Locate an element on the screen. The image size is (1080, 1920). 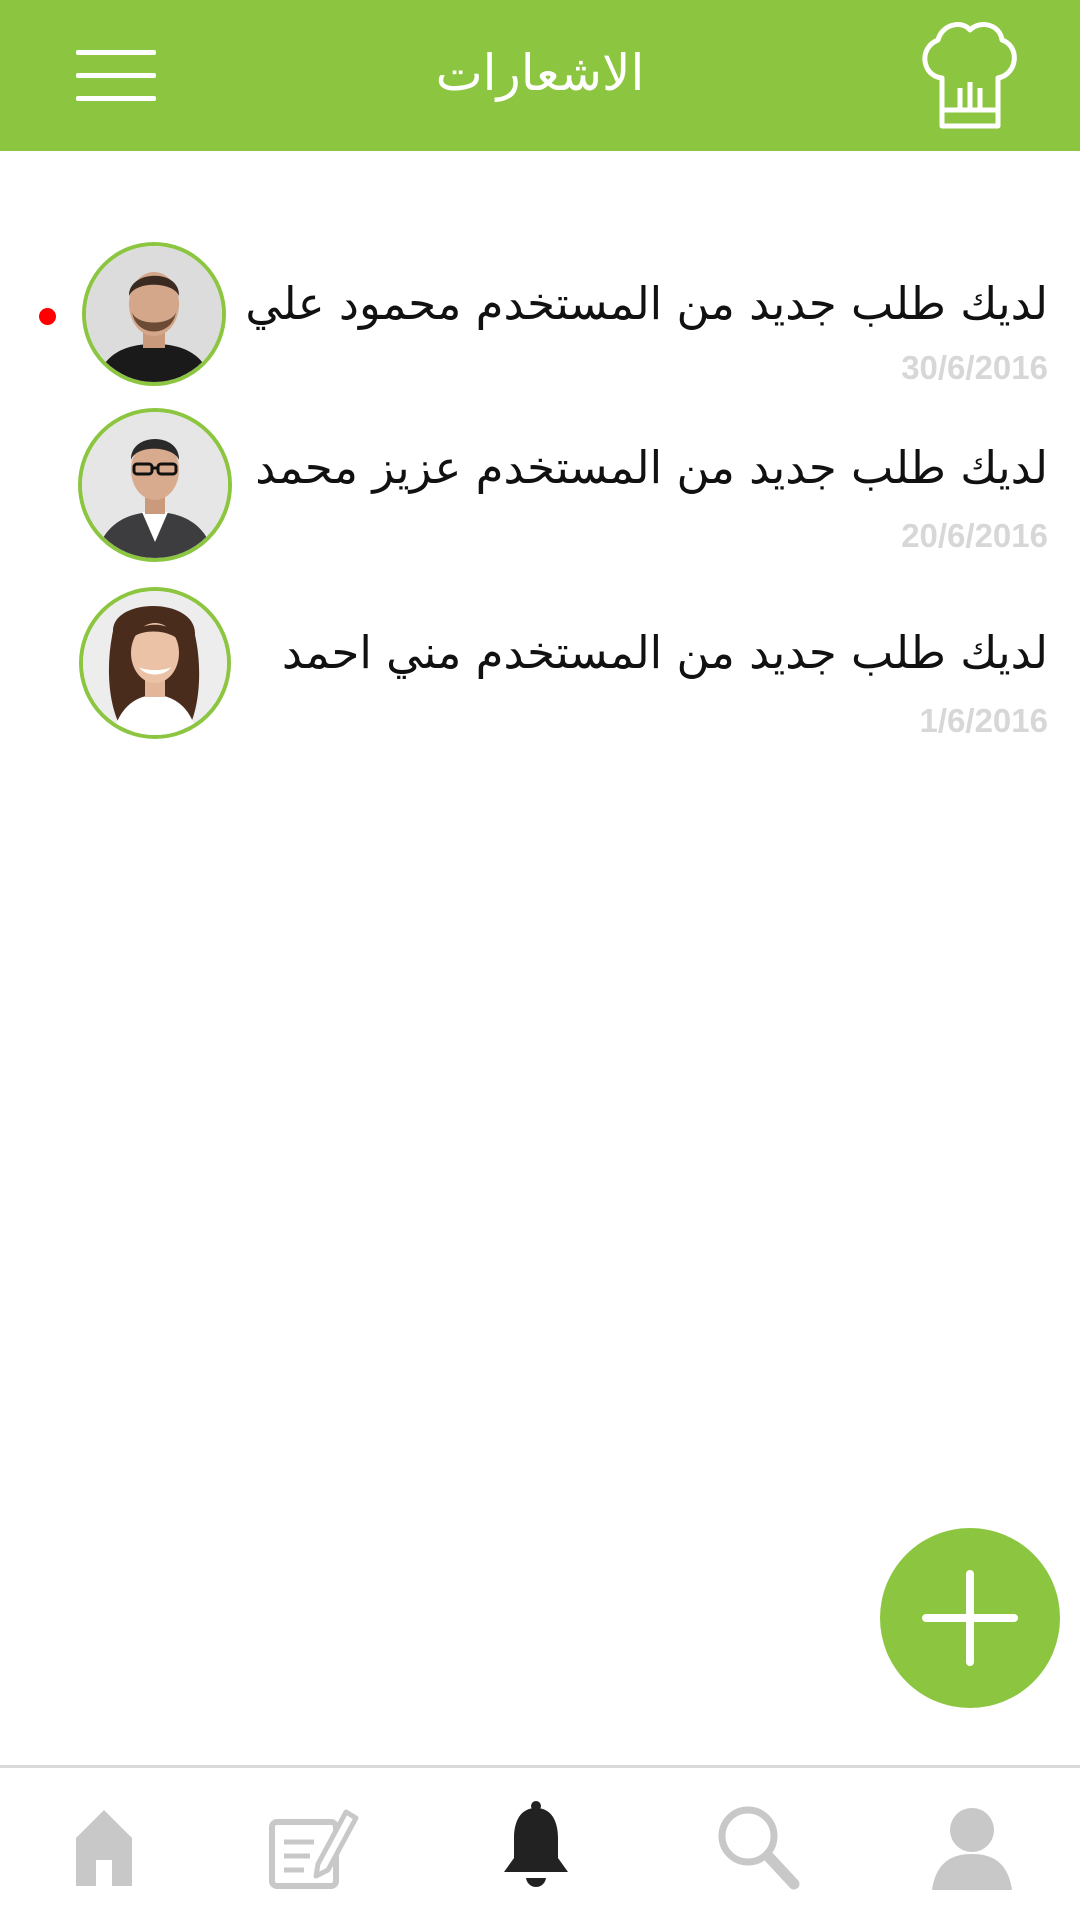
chef-hat-icon is located at coordinates (969, 76).